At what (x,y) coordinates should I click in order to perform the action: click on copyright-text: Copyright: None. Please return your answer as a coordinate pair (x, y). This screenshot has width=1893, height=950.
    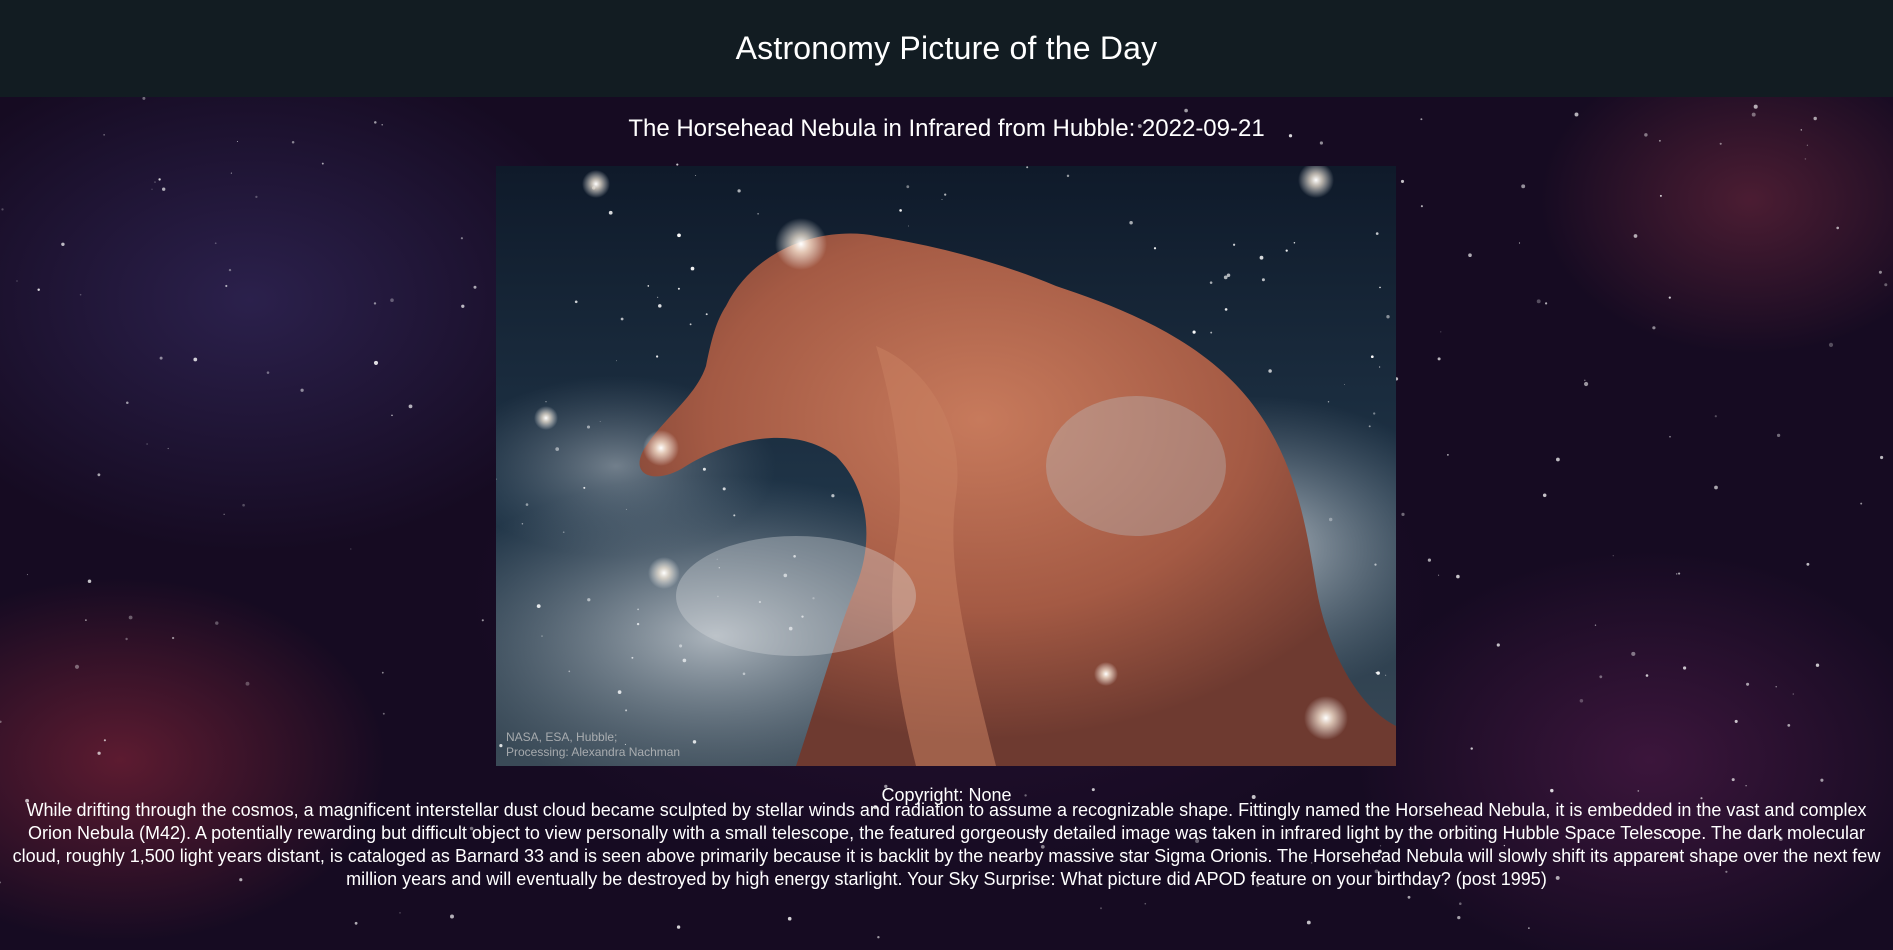
    Looking at the image, I should click on (946, 795).